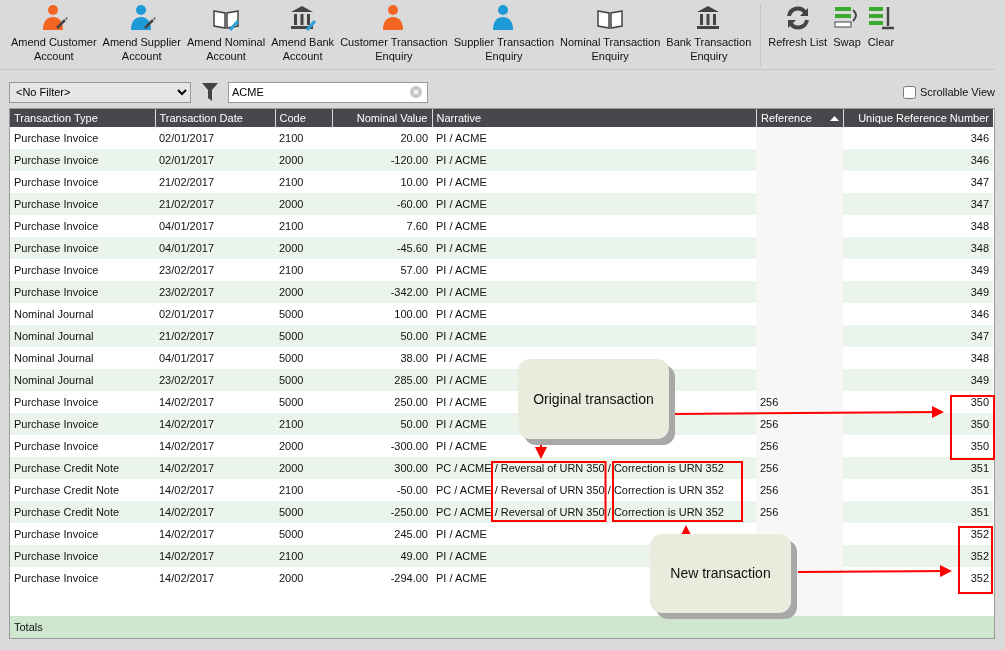 Image resolution: width=1005 pixels, height=650 pixels. Describe the element at coordinates (409, 291) in the screenshot. I see `table-cell: -342.00` at that location.